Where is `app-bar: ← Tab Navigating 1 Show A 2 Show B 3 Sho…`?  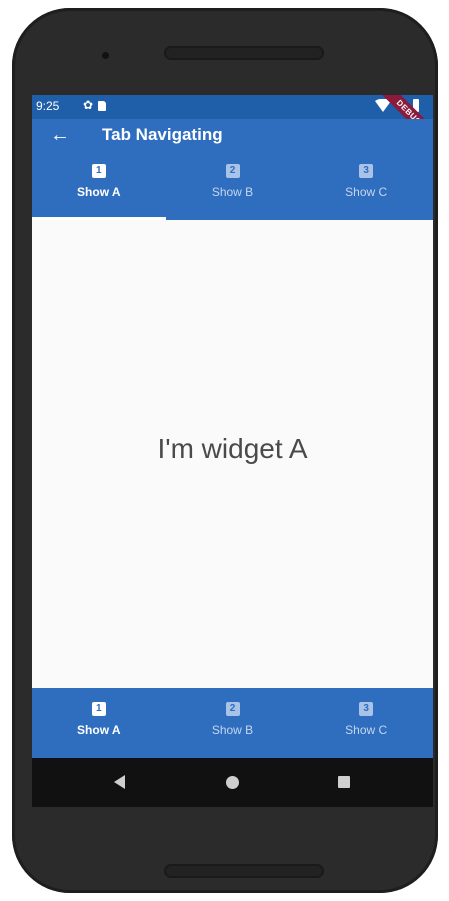 app-bar: ← Tab Navigating 1 Show A 2 Show B 3 Sho… is located at coordinates (232, 169).